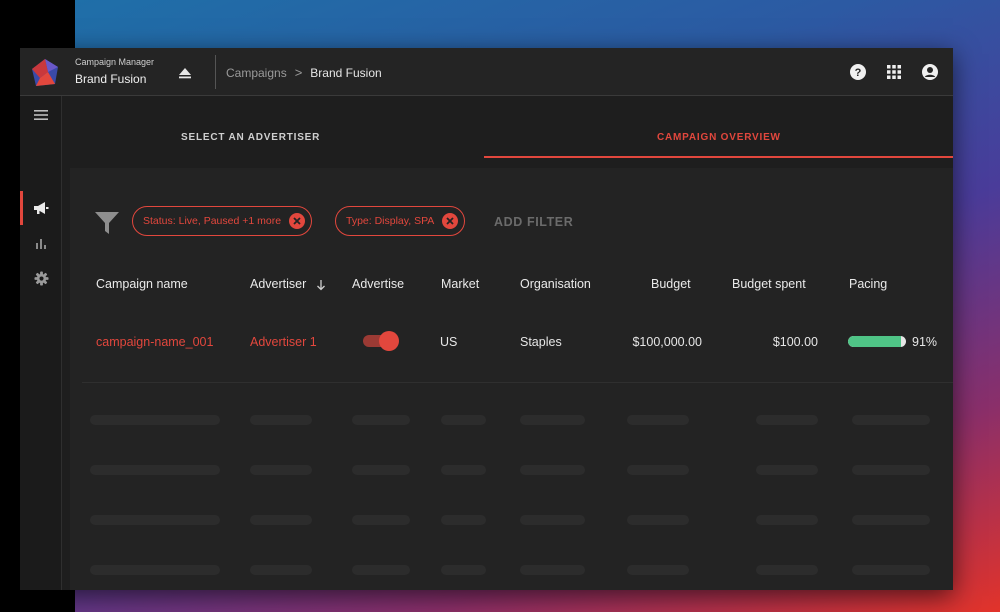 The image size is (1000, 612). I want to click on column-header-budget: Budget, so click(671, 284).